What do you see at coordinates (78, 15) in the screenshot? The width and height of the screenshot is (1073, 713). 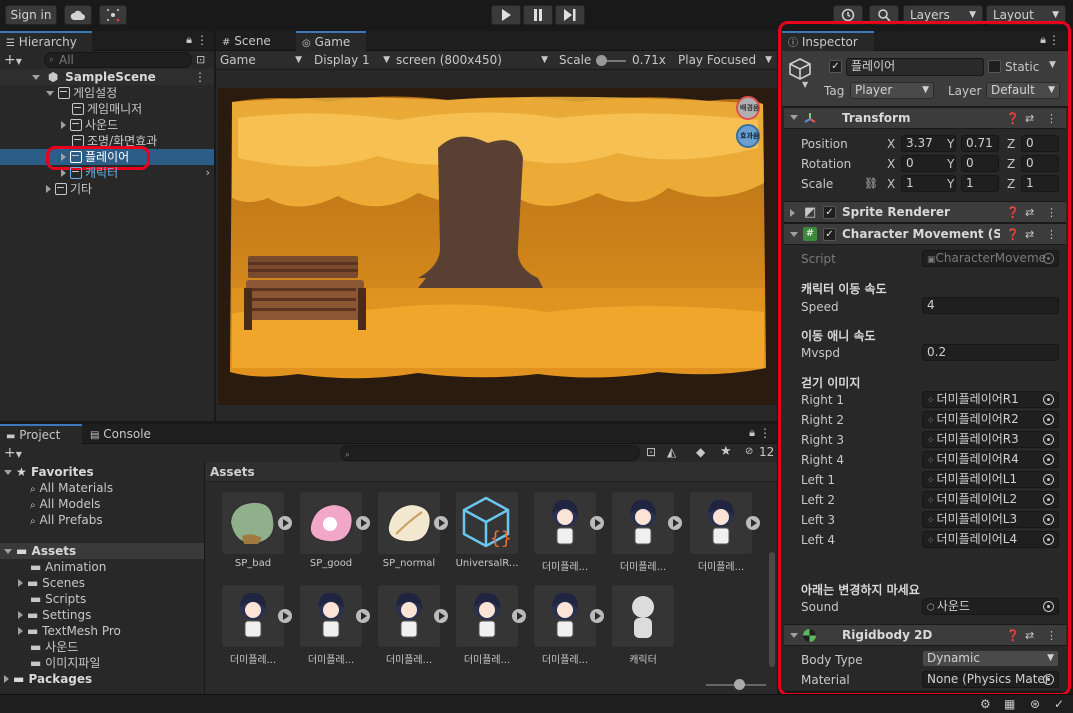 I see `cloud-button` at bounding box center [78, 15].